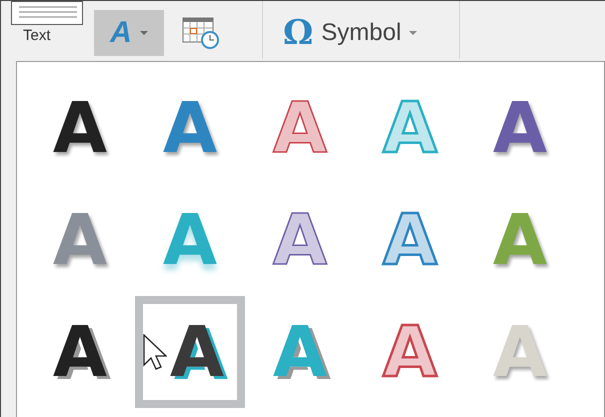  What do you see at coordinates (155, 352) in the screenshot?
I see `mouse-pointer-icon` at bounding box center [155, 352].